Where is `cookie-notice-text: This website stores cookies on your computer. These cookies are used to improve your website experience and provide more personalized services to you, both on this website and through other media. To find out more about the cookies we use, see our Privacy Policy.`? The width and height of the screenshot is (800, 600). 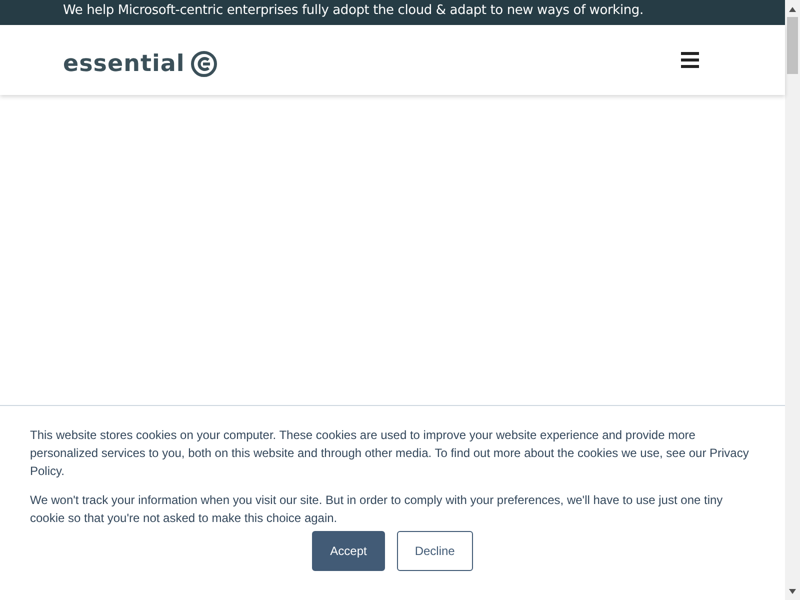
cookie-notice-text: This website stores cookies on your computer. These cookies are used to improve your website experience and provide more personalized services to you, both on this website and through other media. To find out more about the cookies we use, see our Privacy Policy. is located at coordinates (390, 453).